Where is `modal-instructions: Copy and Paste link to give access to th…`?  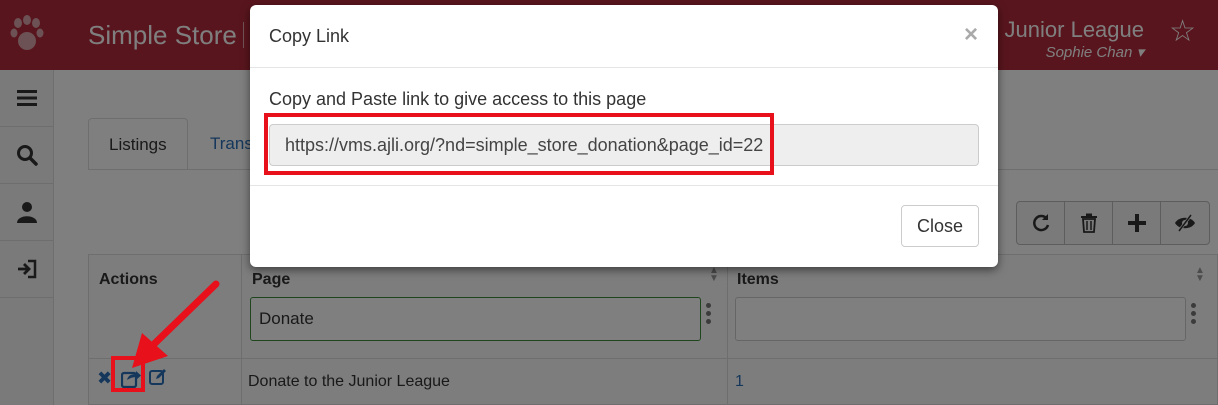 modal-instructions: Copy and Paste link to give access to th… is located at coordinates (458, 99).